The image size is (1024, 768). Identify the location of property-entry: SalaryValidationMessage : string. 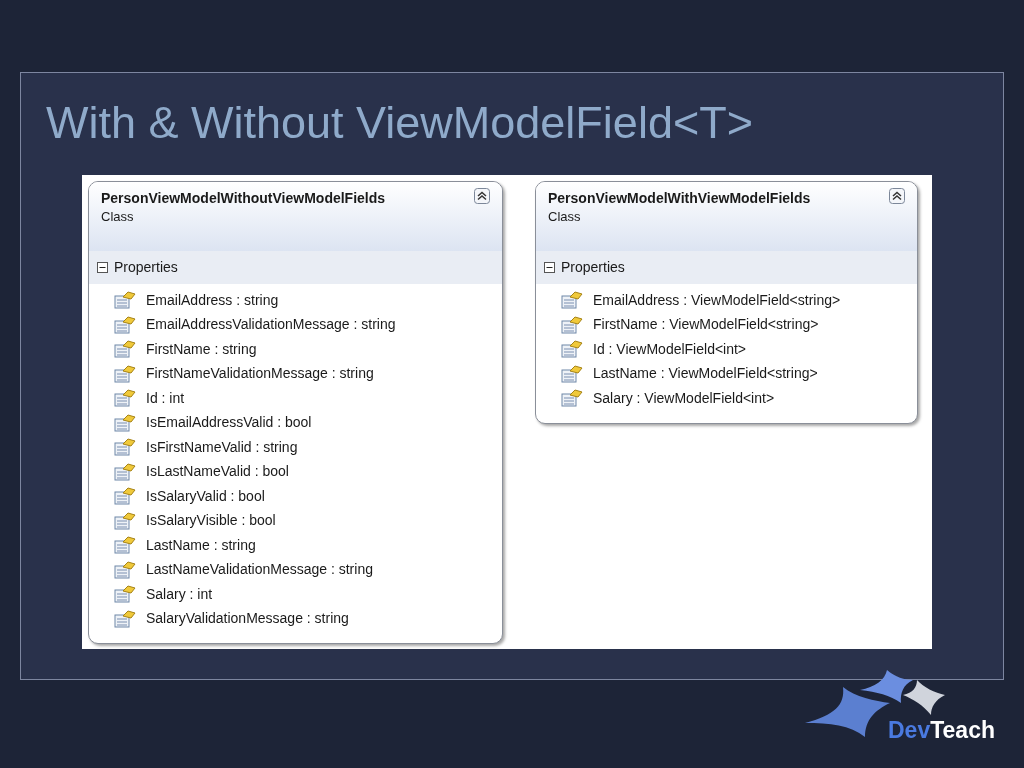
(247, 619).